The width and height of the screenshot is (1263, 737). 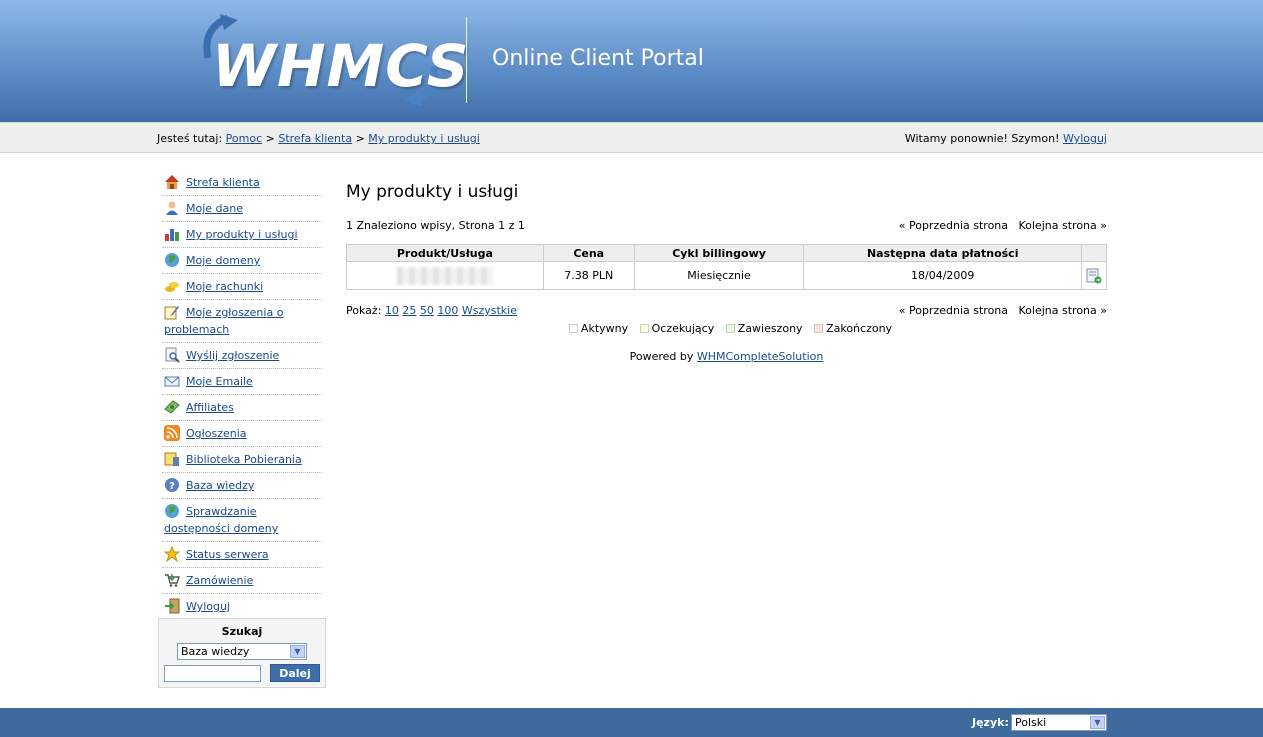 I want to click on table-row: 7.38 PLN Miesięcznie 18/04/2009, so click(x=727, y=275).